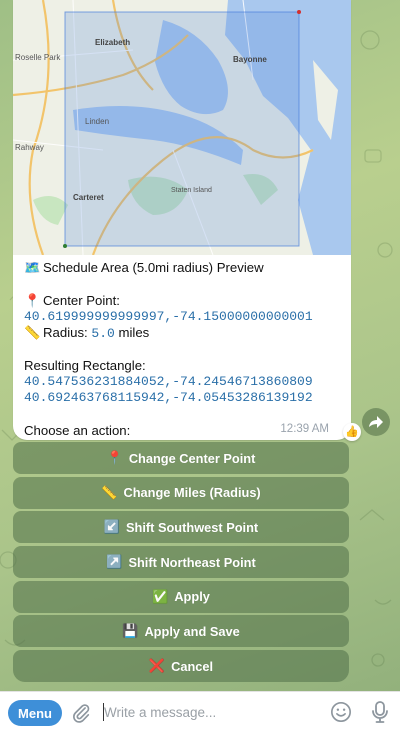  I want to click on apply-and-save-button: 💾 Apply and Save, so click(181, 631).